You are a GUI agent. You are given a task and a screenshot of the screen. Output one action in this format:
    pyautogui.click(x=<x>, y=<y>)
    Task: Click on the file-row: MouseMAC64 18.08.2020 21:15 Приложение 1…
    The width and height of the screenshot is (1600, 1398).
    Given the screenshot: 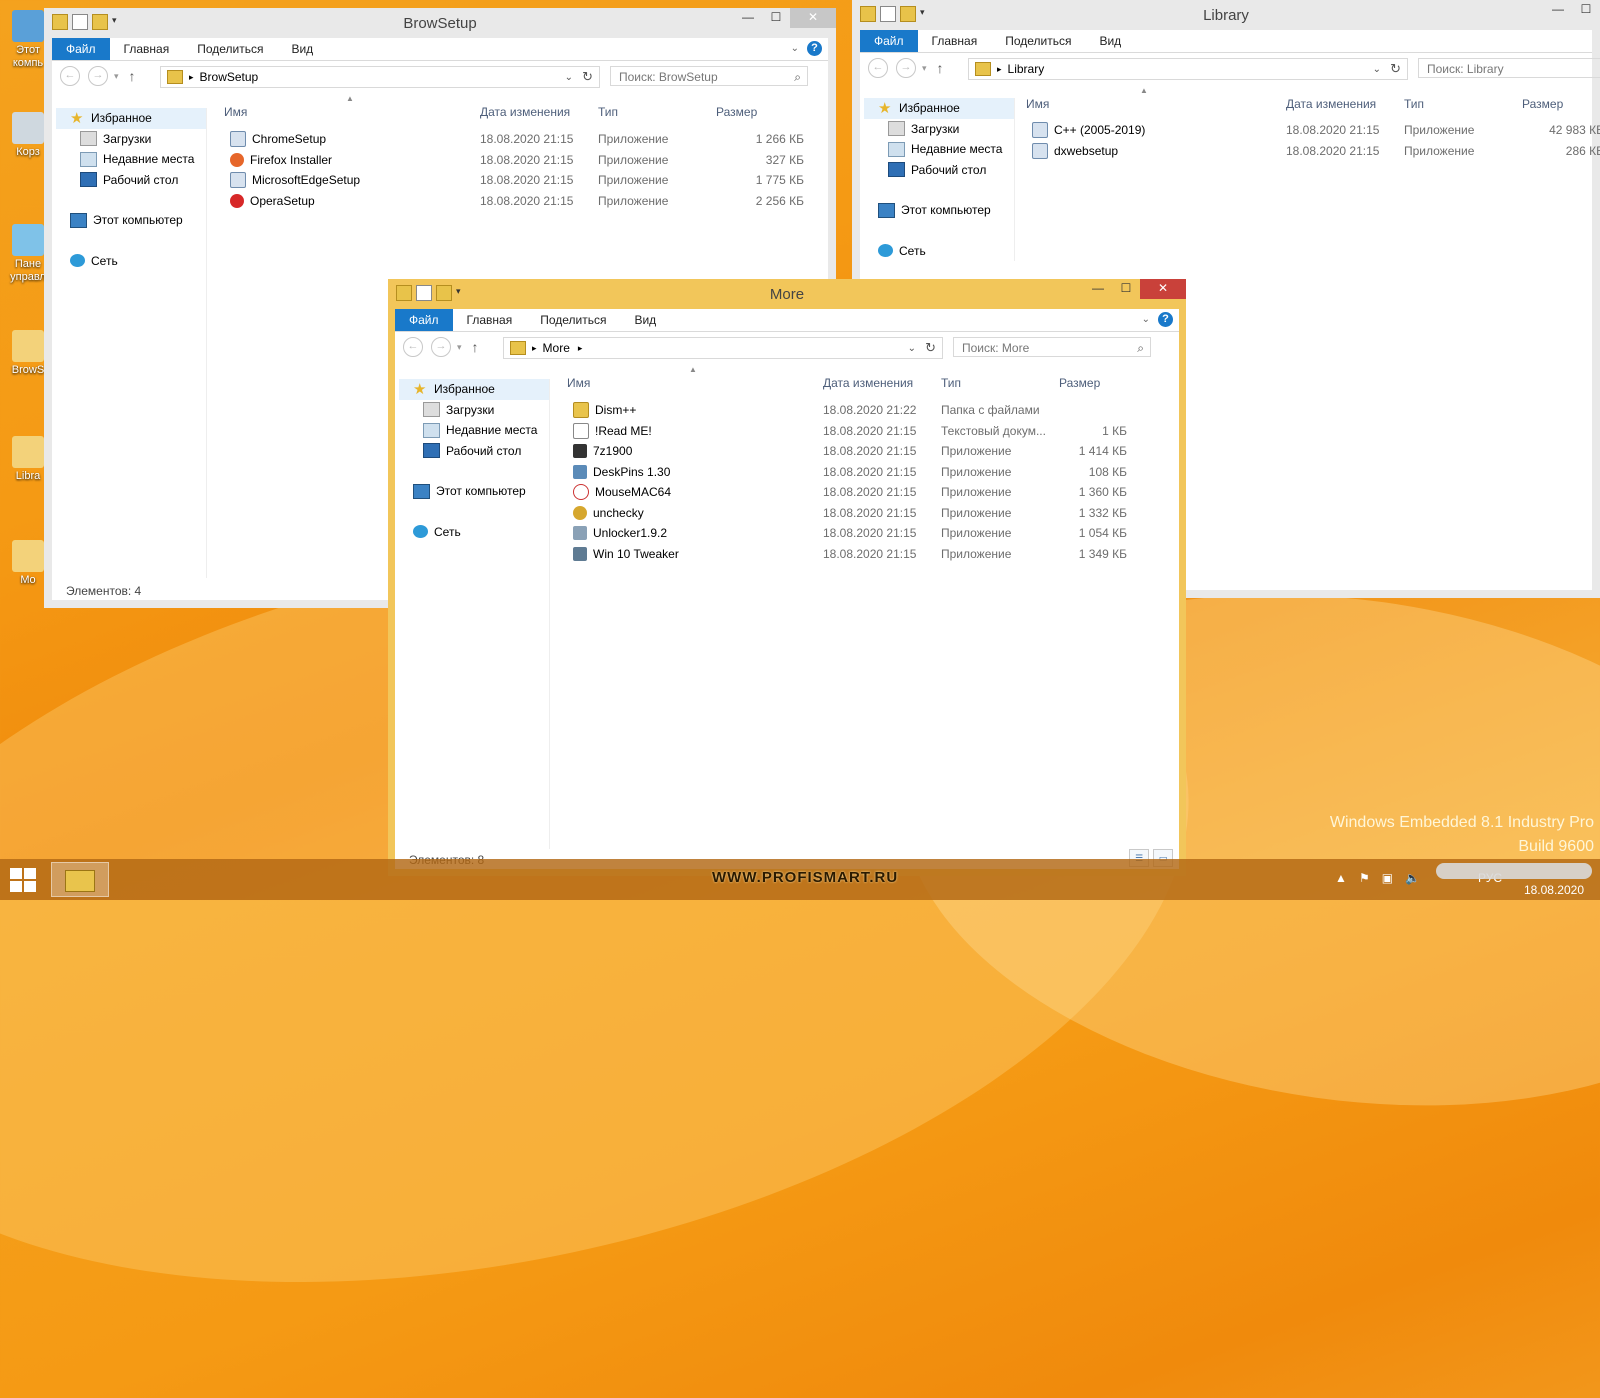 What is the action you would take?
    pyautogui.click(x=847, y=492)
    